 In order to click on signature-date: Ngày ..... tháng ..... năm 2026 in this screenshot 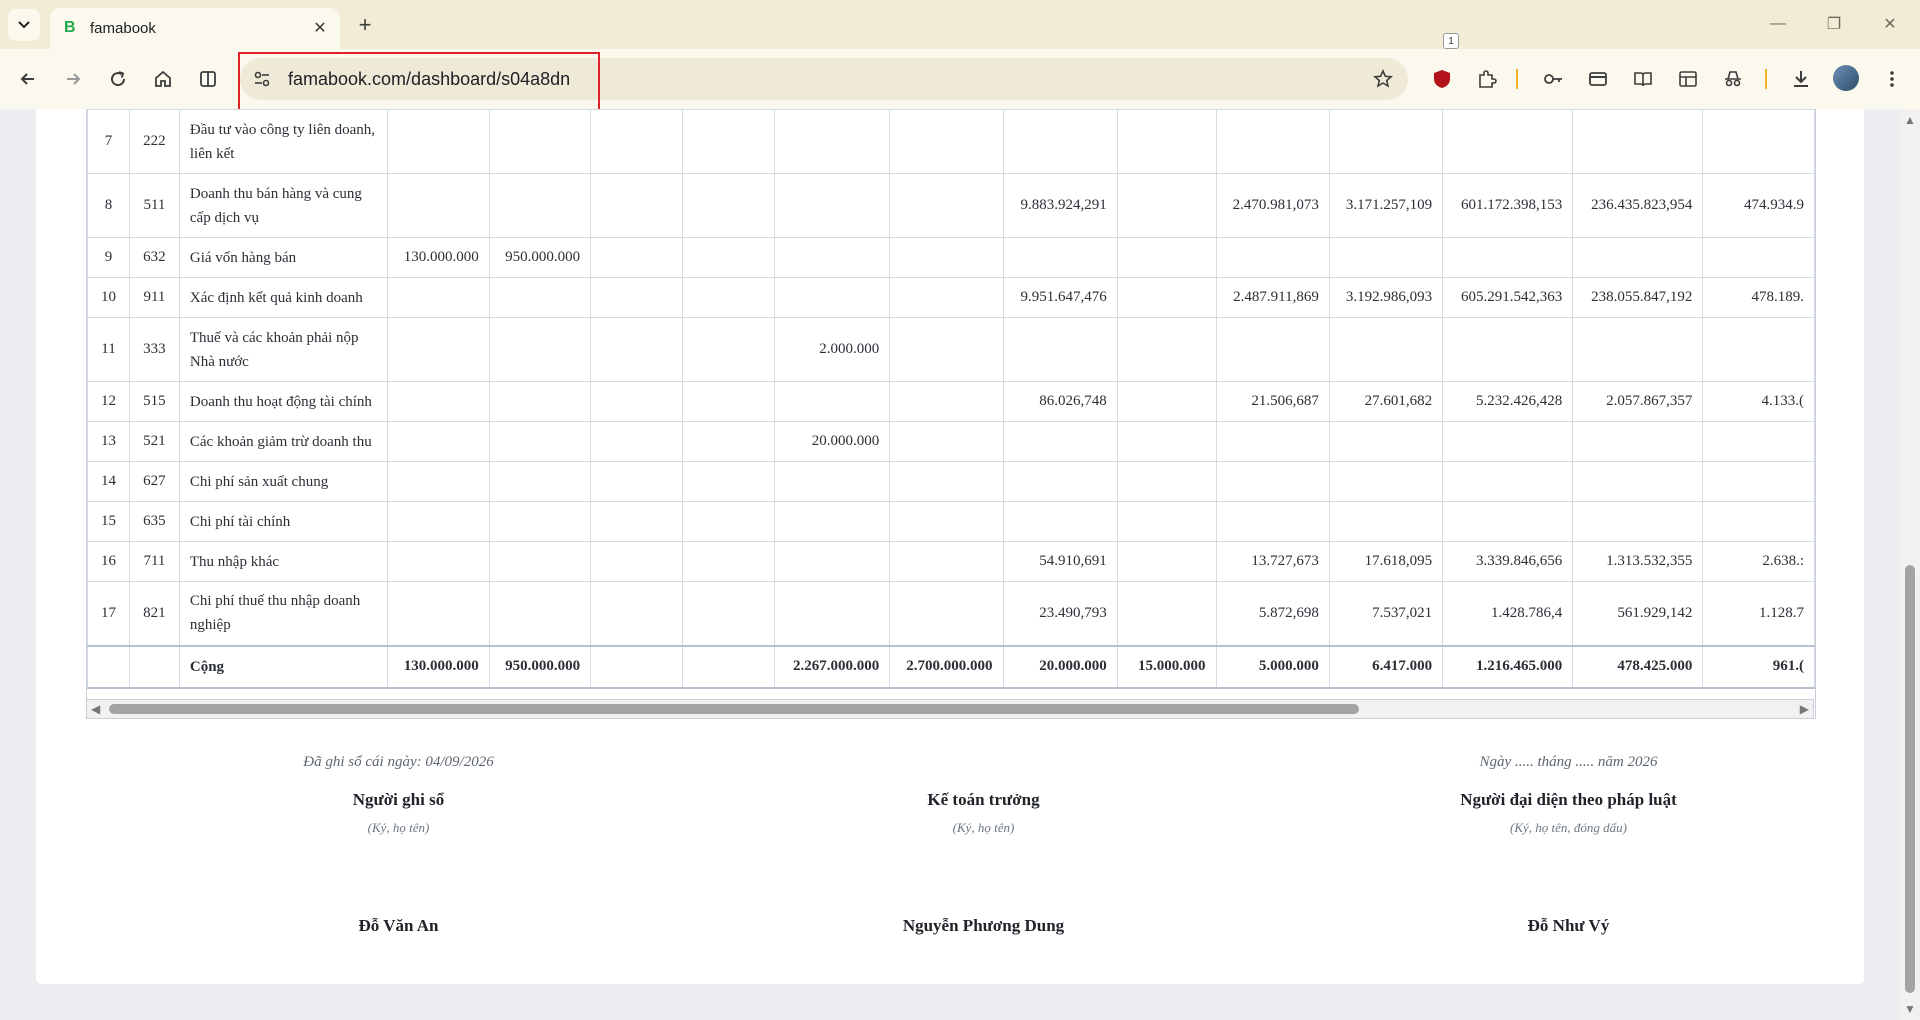, I will do `click(1568, 762)`.